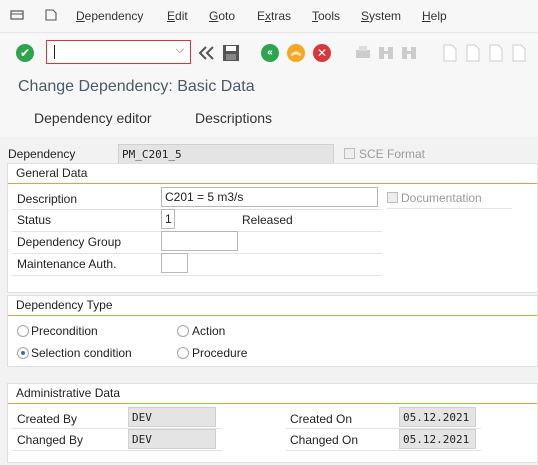  Describe the element at coordinates (231, 53) in the screenshot. I see `save-icon` at that location.